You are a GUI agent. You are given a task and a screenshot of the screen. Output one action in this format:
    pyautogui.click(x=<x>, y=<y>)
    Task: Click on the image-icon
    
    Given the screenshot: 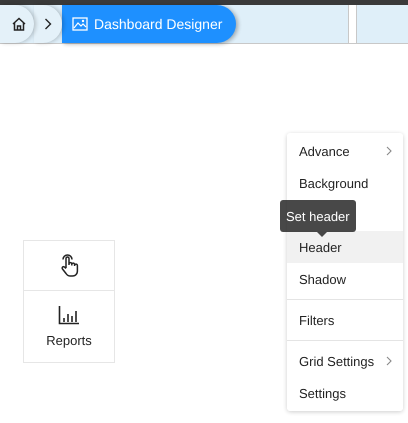 What is the action you would take?
    pyautogui.click(x=80, y=24)
    